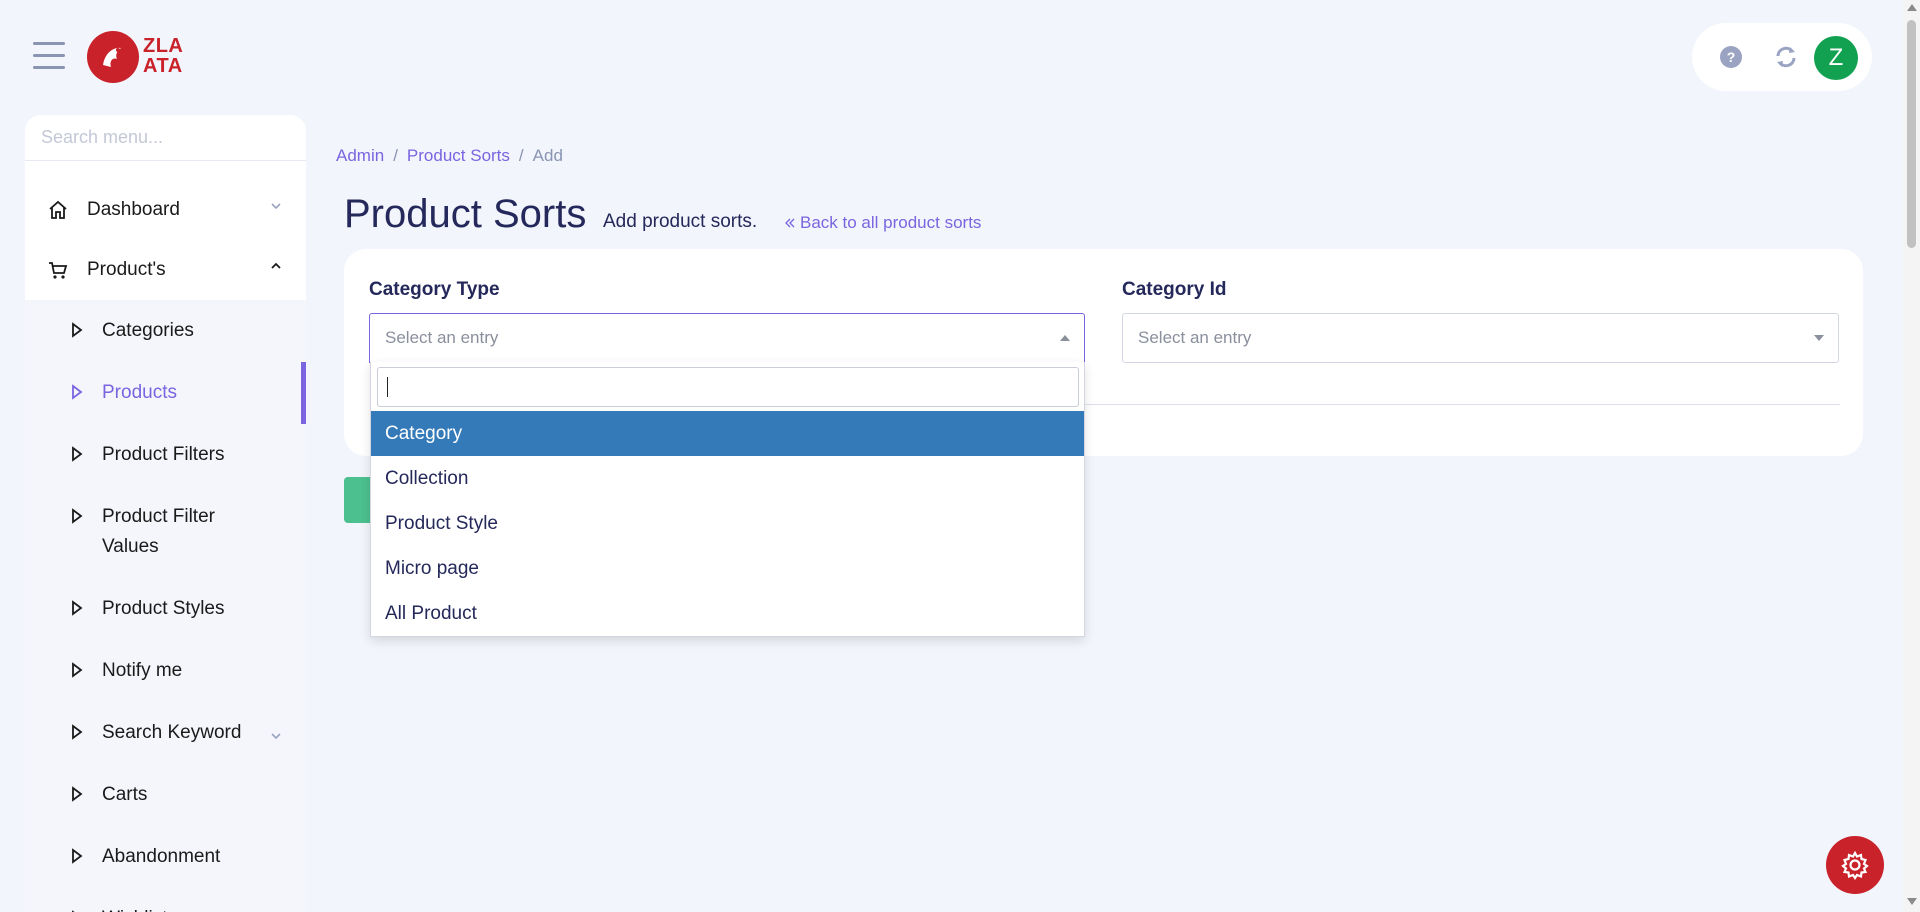  What do you see at coordinates (680, 221) in the screenshot?
I see `page-subtitle: Add product sorts.` at bounding box center [680, 221].